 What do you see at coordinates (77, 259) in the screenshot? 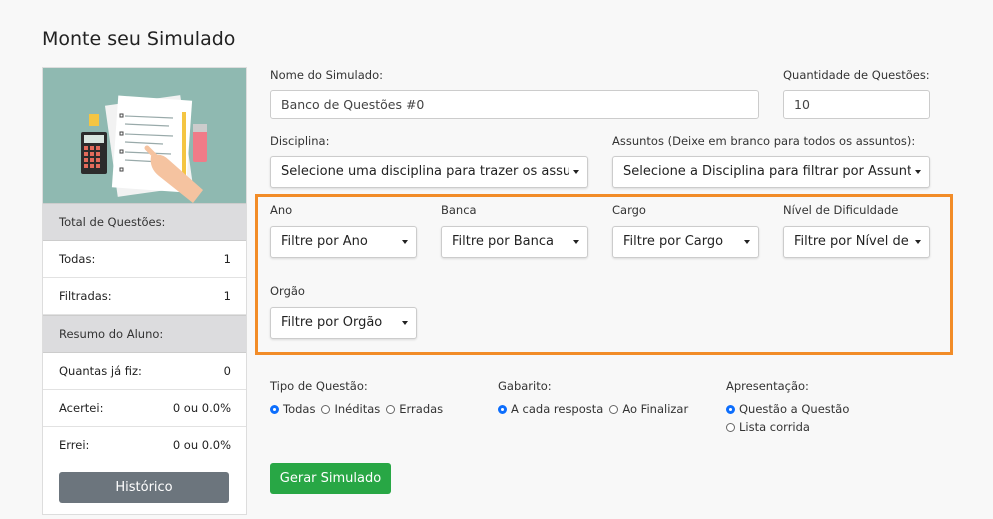
I see `todas-label: Todas:` at bounding box center [77, 259].